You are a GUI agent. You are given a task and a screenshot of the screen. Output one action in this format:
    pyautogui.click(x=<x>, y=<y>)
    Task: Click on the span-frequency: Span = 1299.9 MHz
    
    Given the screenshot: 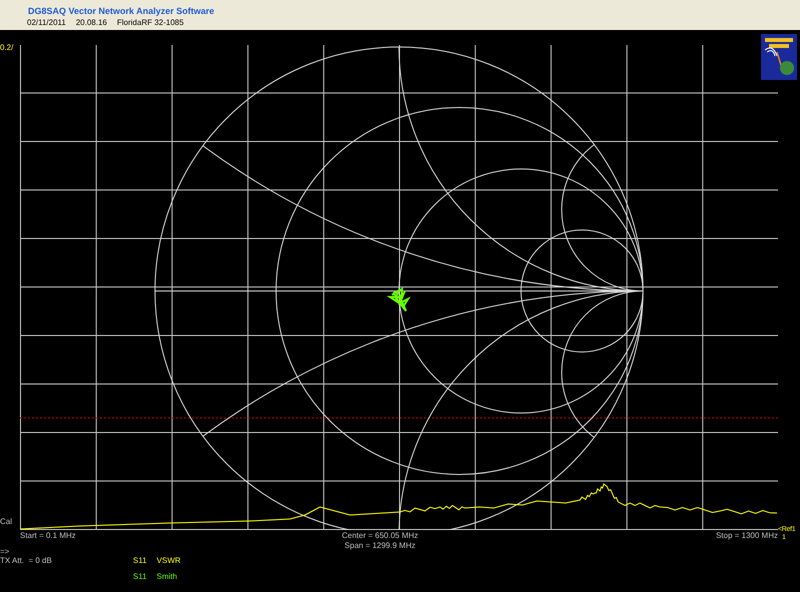 What is the action you would take?
    pyautogui.click(x=380, y=546)
    